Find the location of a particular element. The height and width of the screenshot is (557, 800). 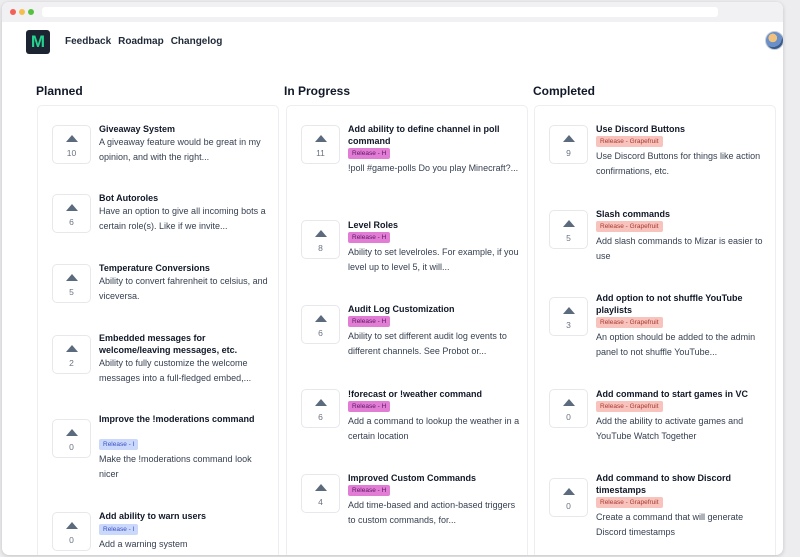

card-title: Temperature Conversions is located at coordinates (185, 268).